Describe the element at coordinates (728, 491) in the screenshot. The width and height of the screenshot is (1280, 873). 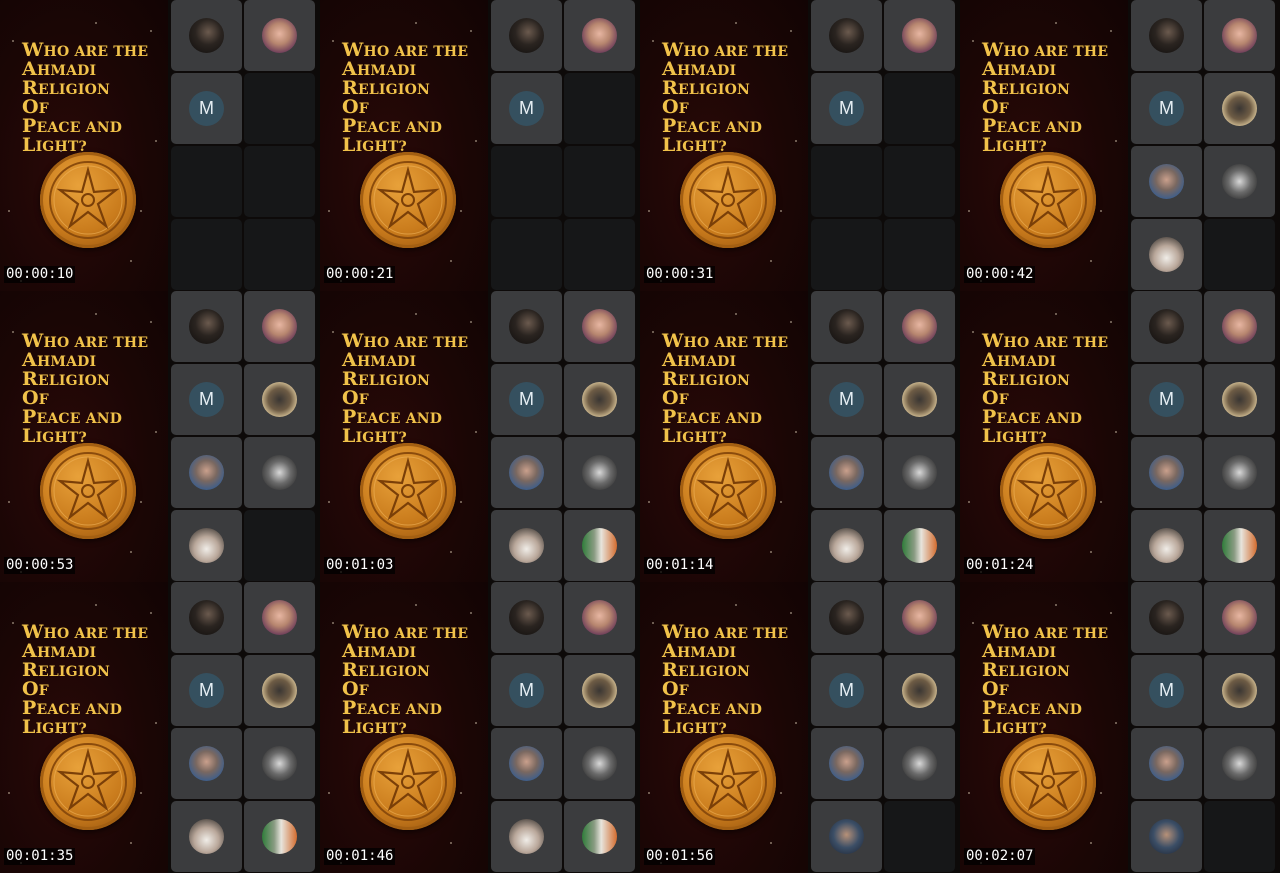
I see `bronze-seal-icon` at that location.